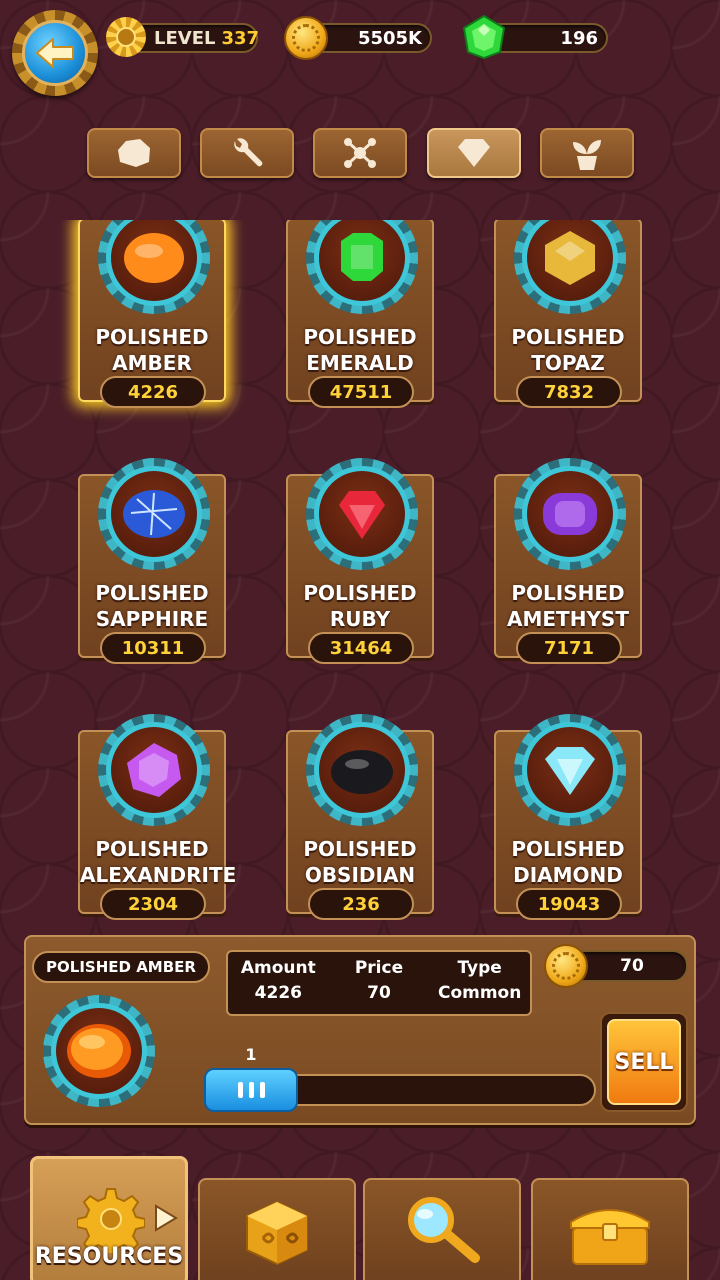 The image size is (720, 1280). Describe the element at coordinates (568, 862) in the screenshot. I see `gem-card-name: POLISHED DIAMOND` at that location.